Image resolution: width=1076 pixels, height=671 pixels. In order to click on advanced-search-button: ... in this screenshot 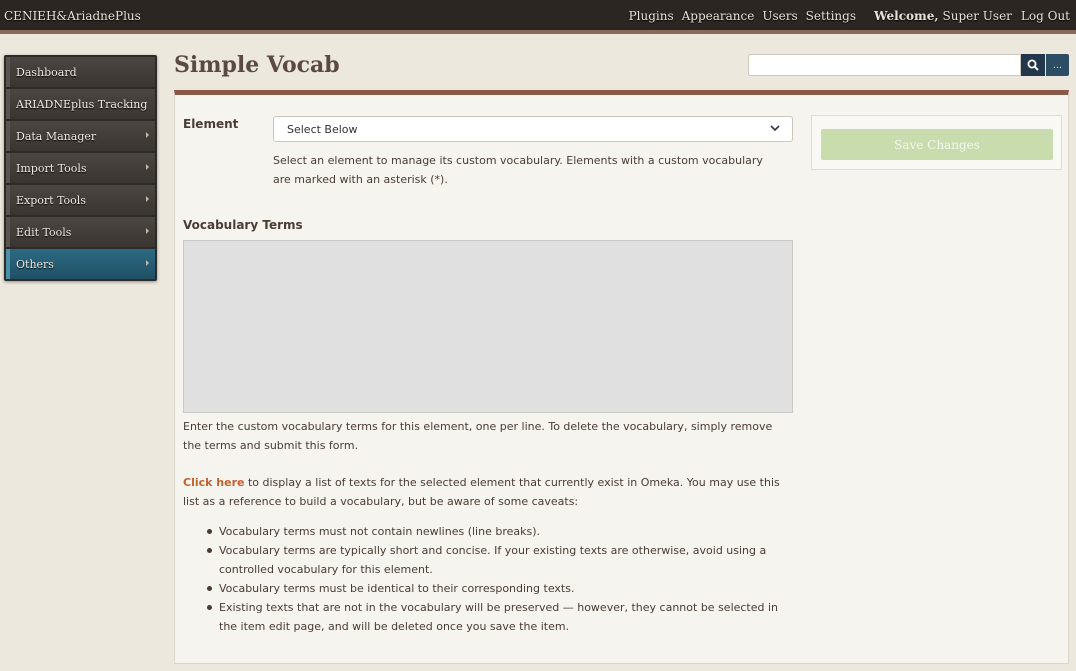, I will do `click(1057, 65)`.